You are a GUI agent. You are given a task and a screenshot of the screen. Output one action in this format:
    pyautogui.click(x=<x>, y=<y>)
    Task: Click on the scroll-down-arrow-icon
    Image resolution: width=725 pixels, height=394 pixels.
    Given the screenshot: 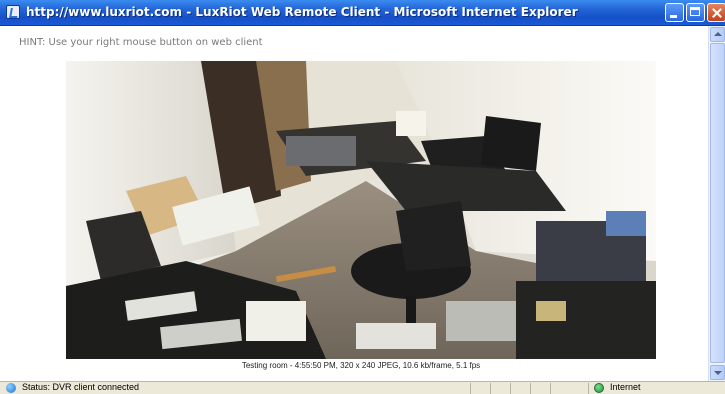 What is the action you would take?
    pyautogui.click(x=717, y=372)
    